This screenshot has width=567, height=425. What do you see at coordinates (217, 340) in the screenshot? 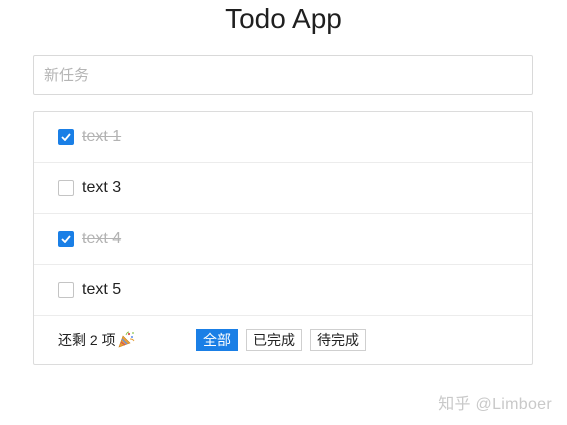
I see `filter-all-button: 全部` at bounding box center [217, 340].